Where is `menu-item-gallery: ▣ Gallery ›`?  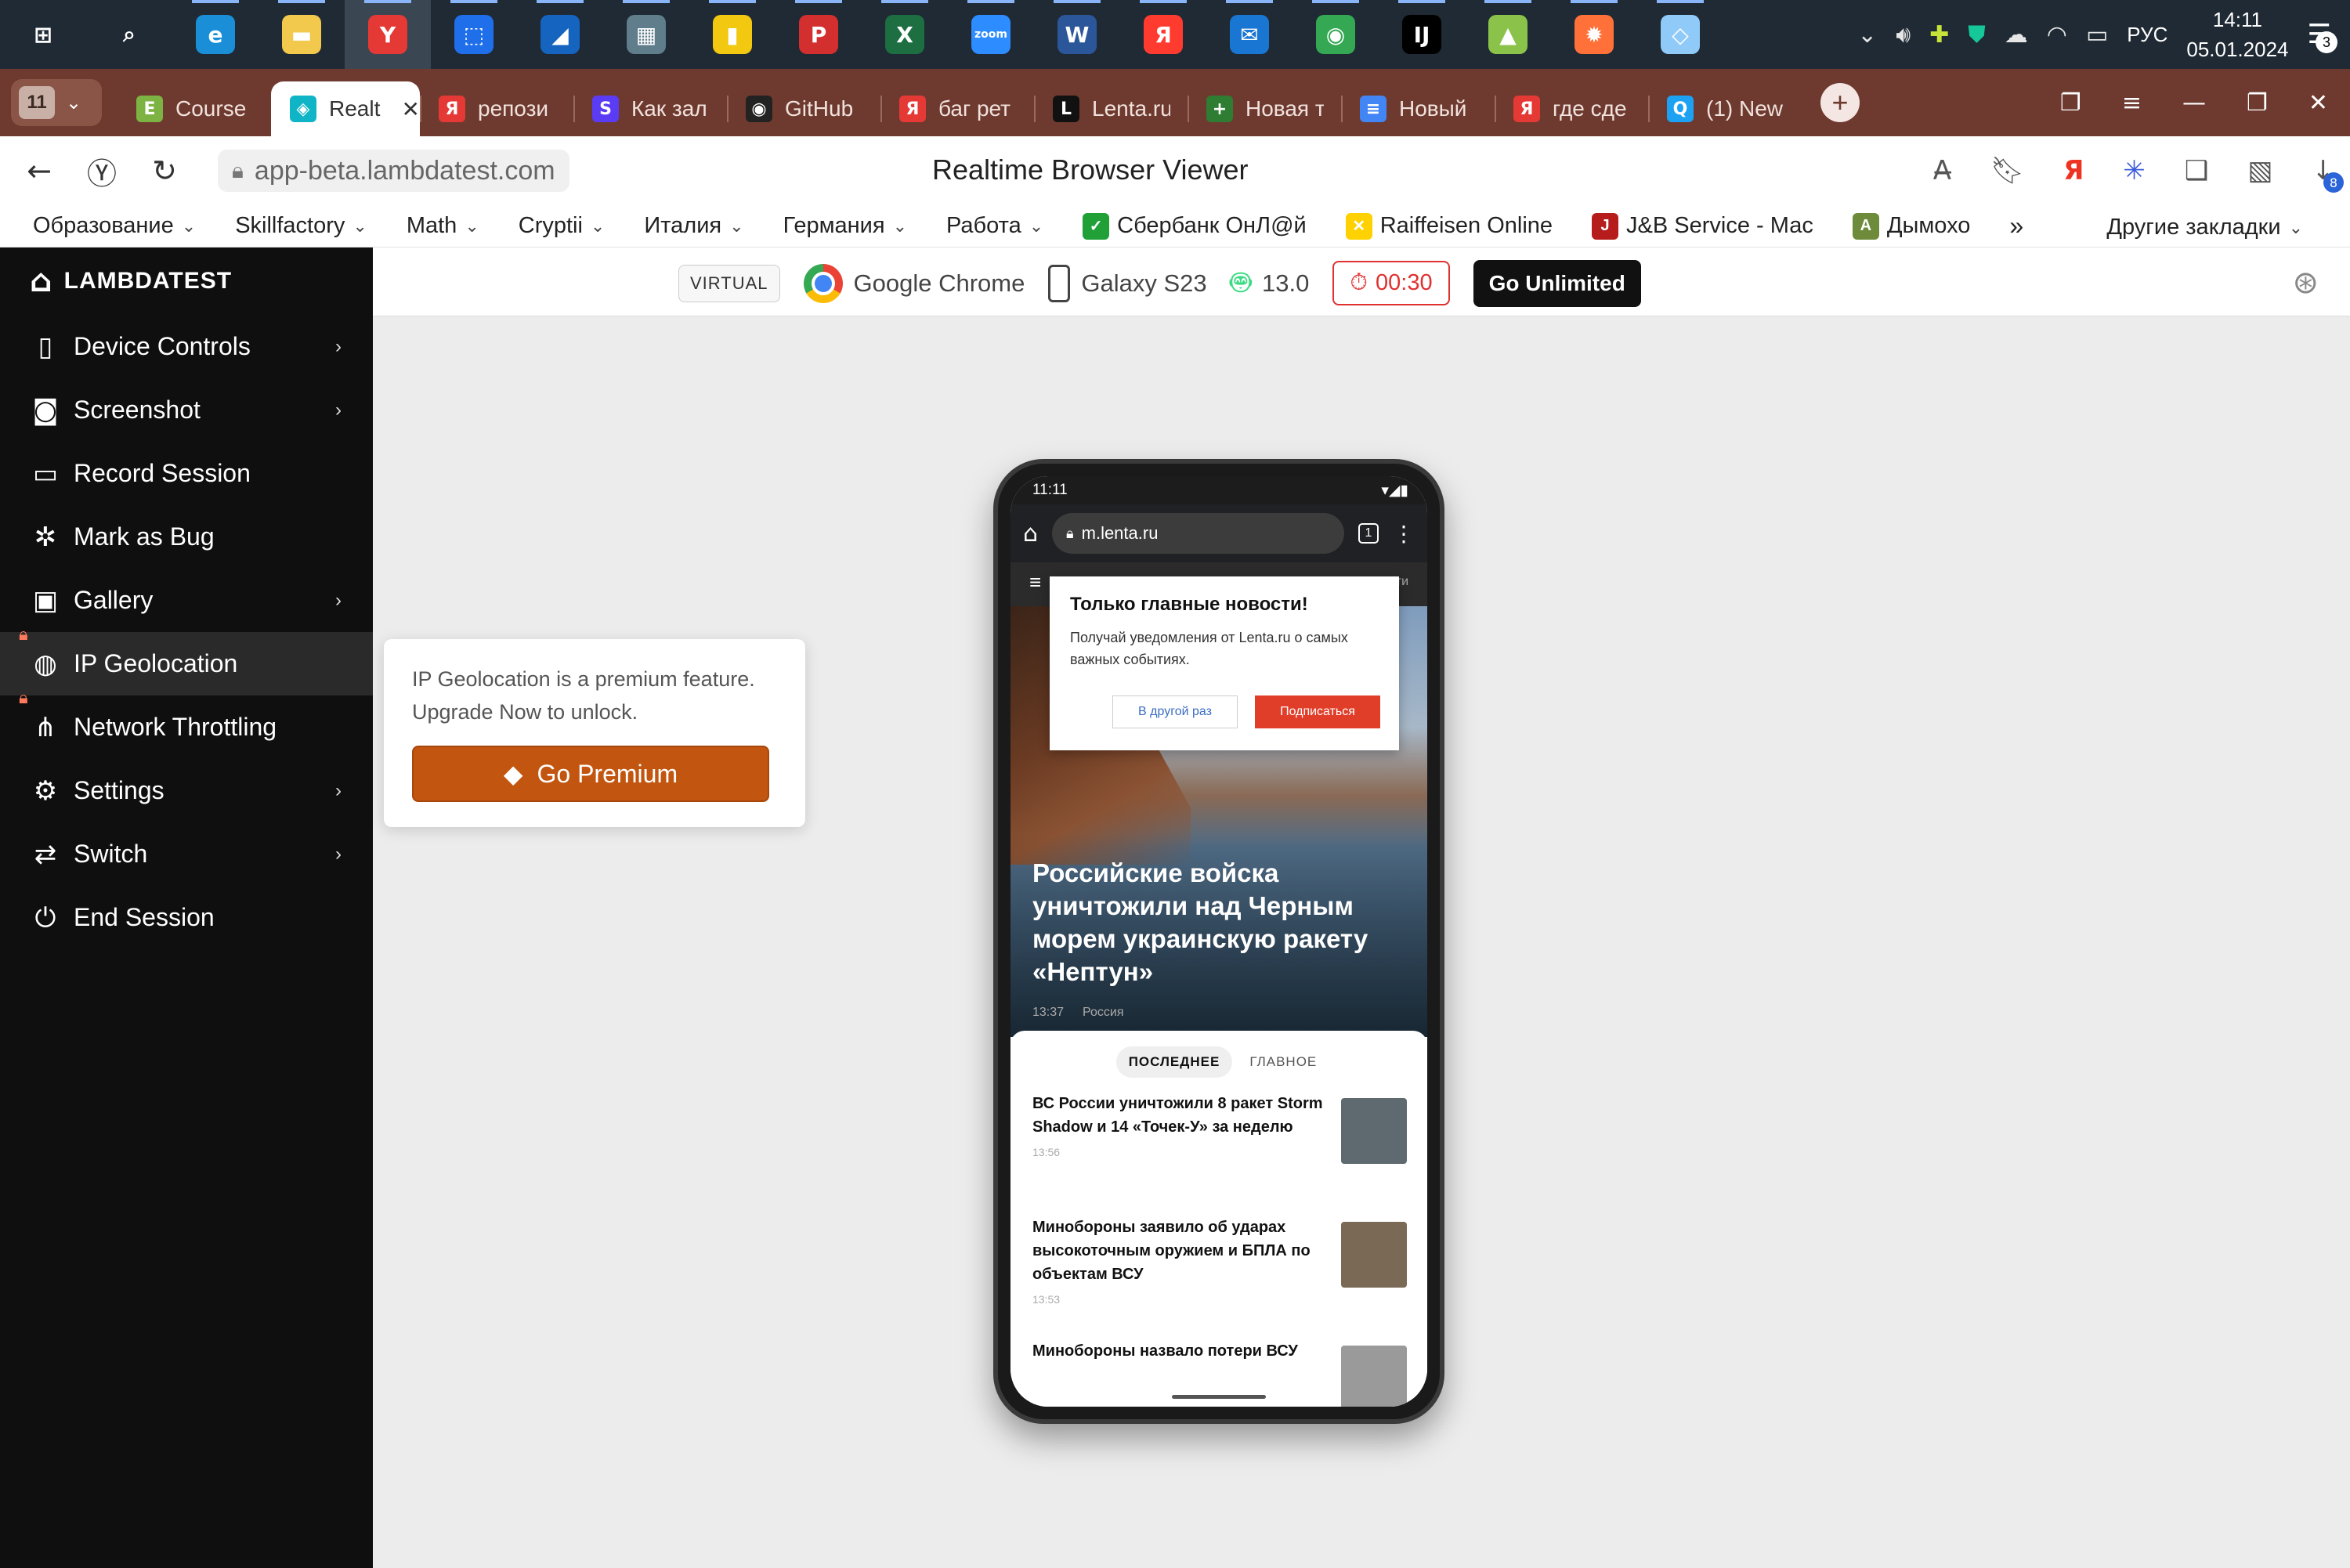 menu-item-gallery: ▣ Gallery › is located at coordinates (186, 600).